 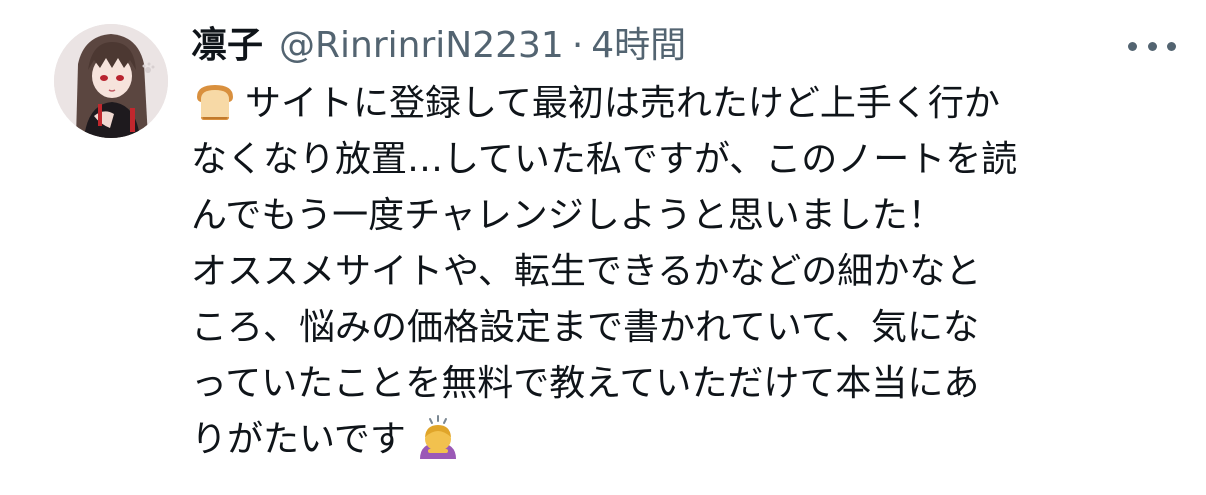 What do you see at coordinates (686, 440) in the screenshot?
I see `tweet-text-line: りがたいです` at bounding box center [686, 440].